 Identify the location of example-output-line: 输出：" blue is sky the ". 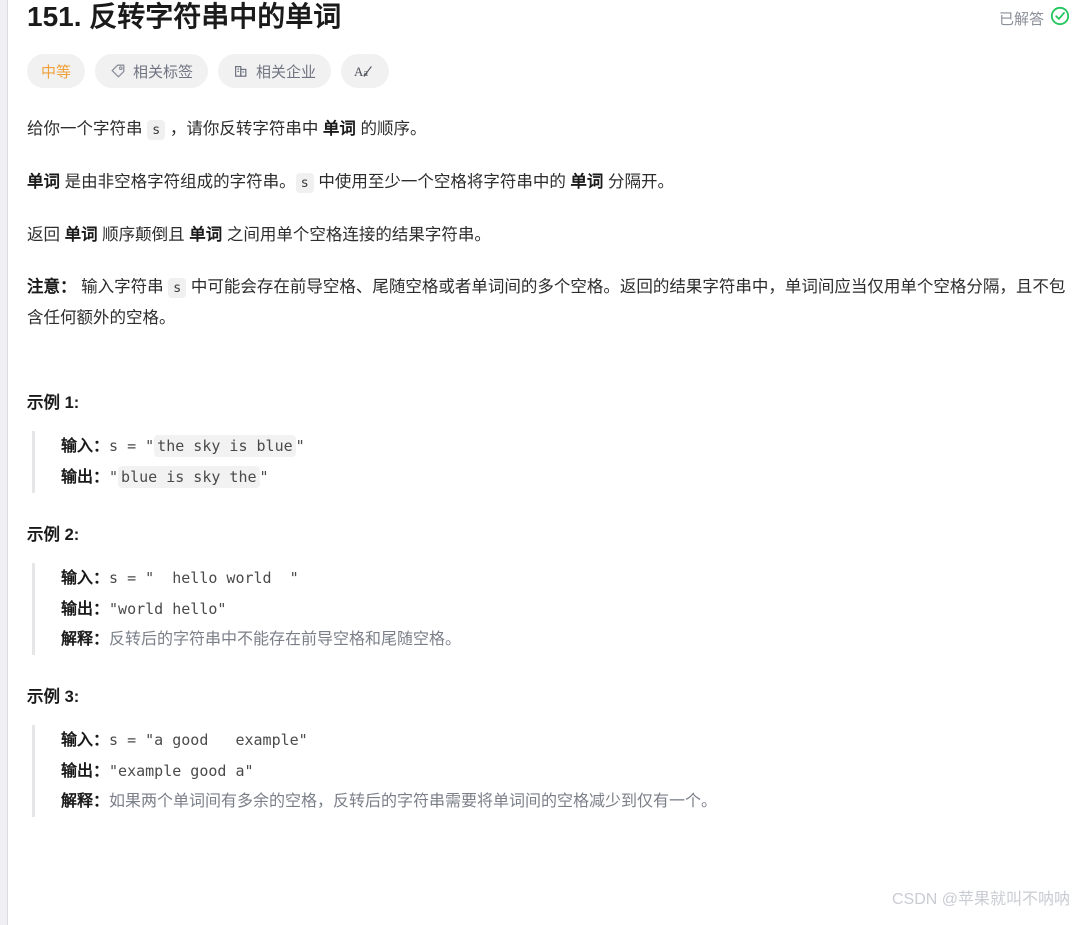
(565, 477).